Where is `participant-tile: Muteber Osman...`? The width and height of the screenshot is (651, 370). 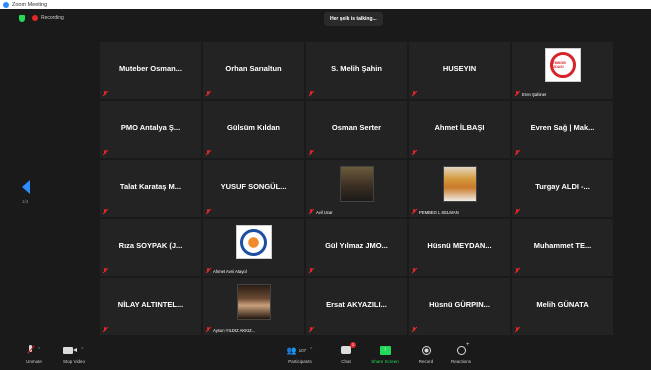 participant-tile: Muteber Osman... is located at coordinates (150, 70).